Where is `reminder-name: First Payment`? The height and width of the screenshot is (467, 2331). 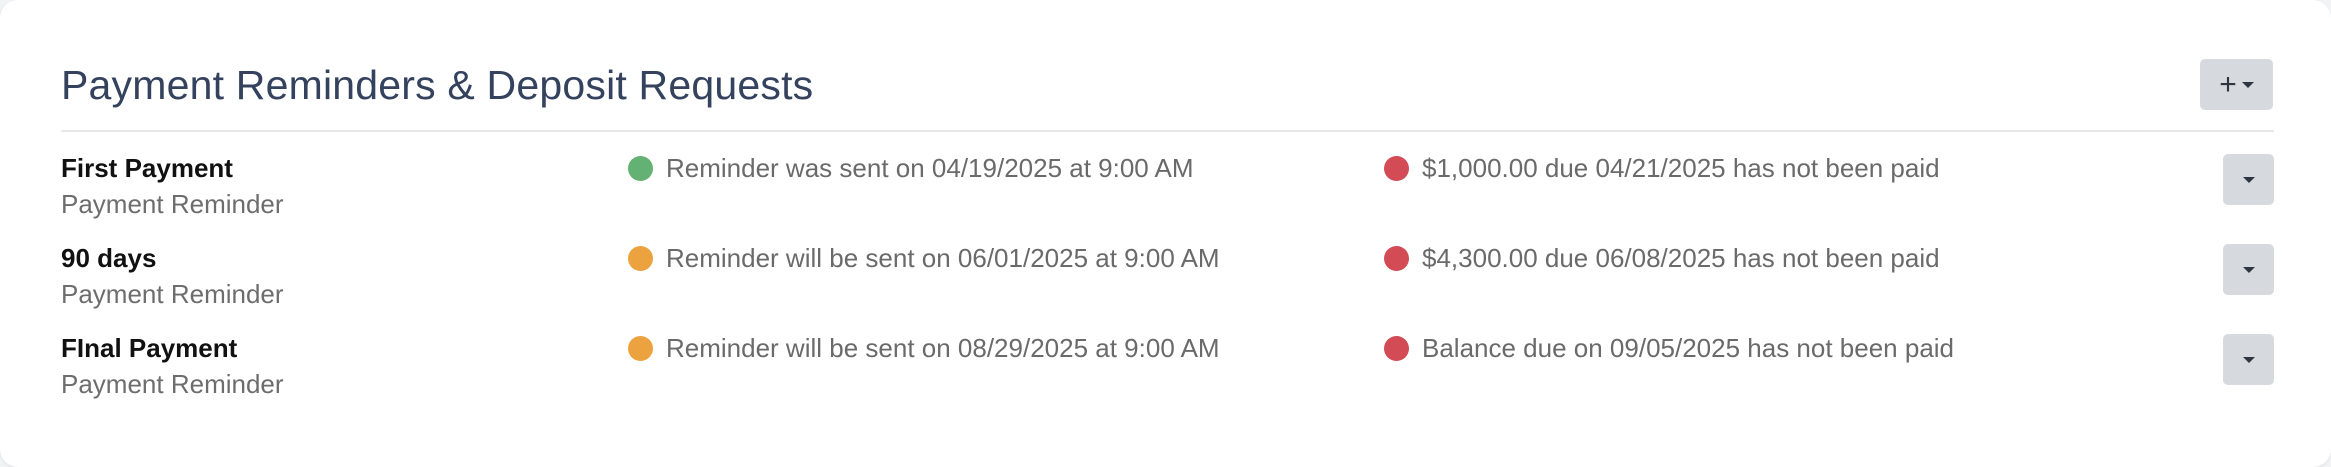 reminder-name: First Payment is located at coordinates (147, 168).